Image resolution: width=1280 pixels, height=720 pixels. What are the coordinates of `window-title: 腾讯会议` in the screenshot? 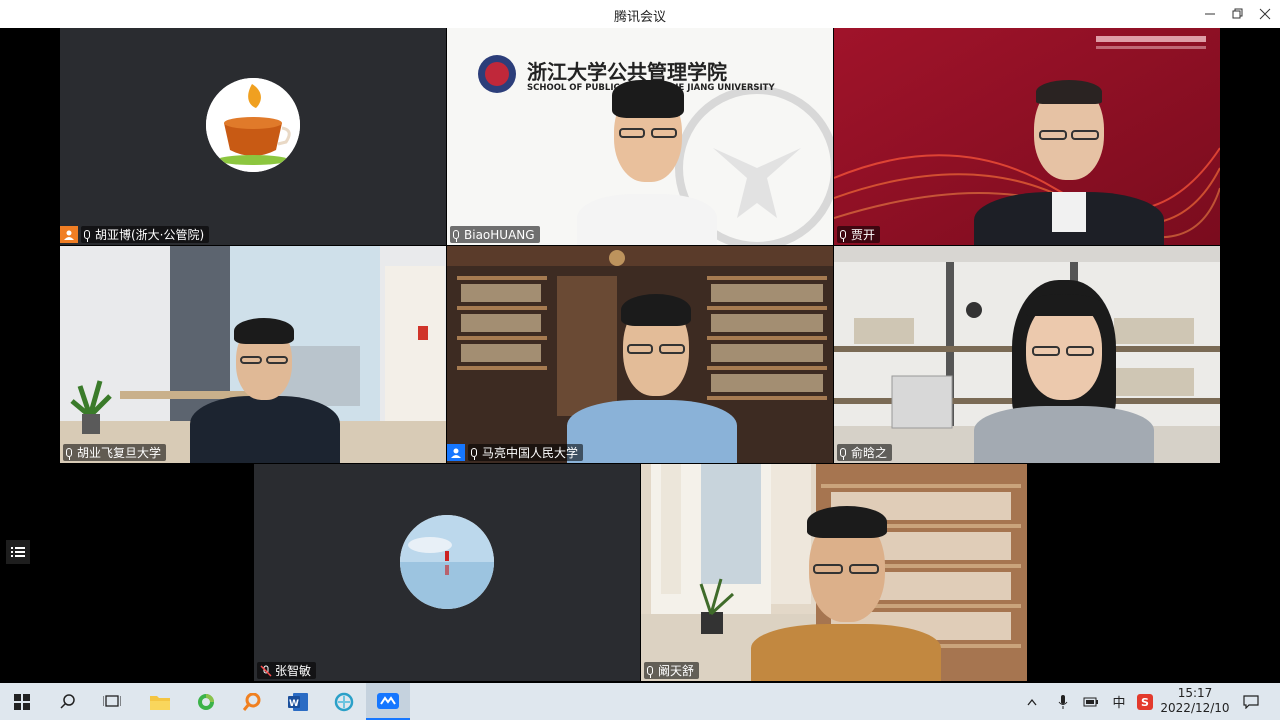 It's located at (639, 17).